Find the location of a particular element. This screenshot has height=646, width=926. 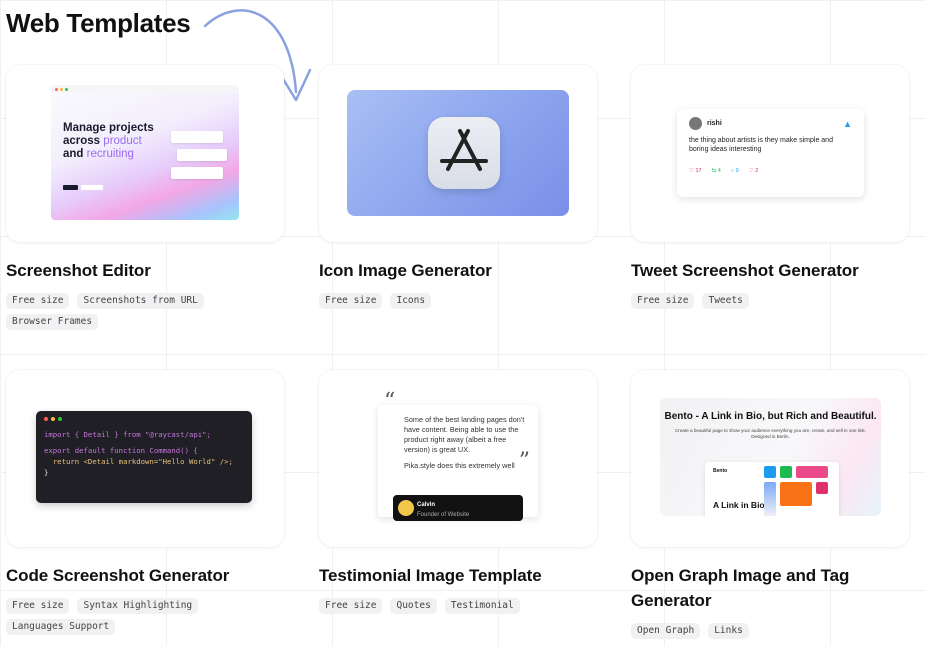

tag: Testimonial is located at coordinates (482, 606).